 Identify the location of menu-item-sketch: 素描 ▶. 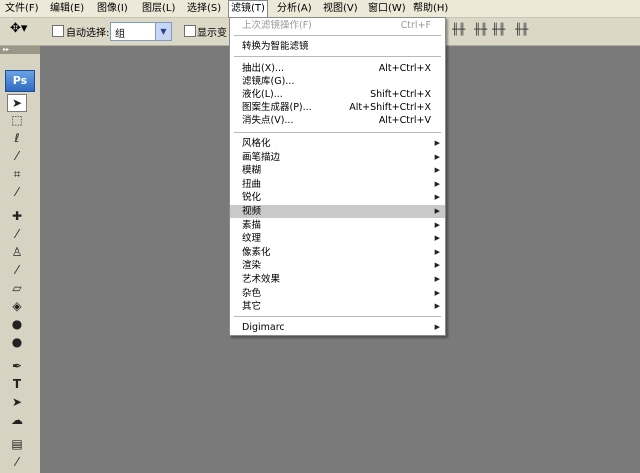
(337, 225).